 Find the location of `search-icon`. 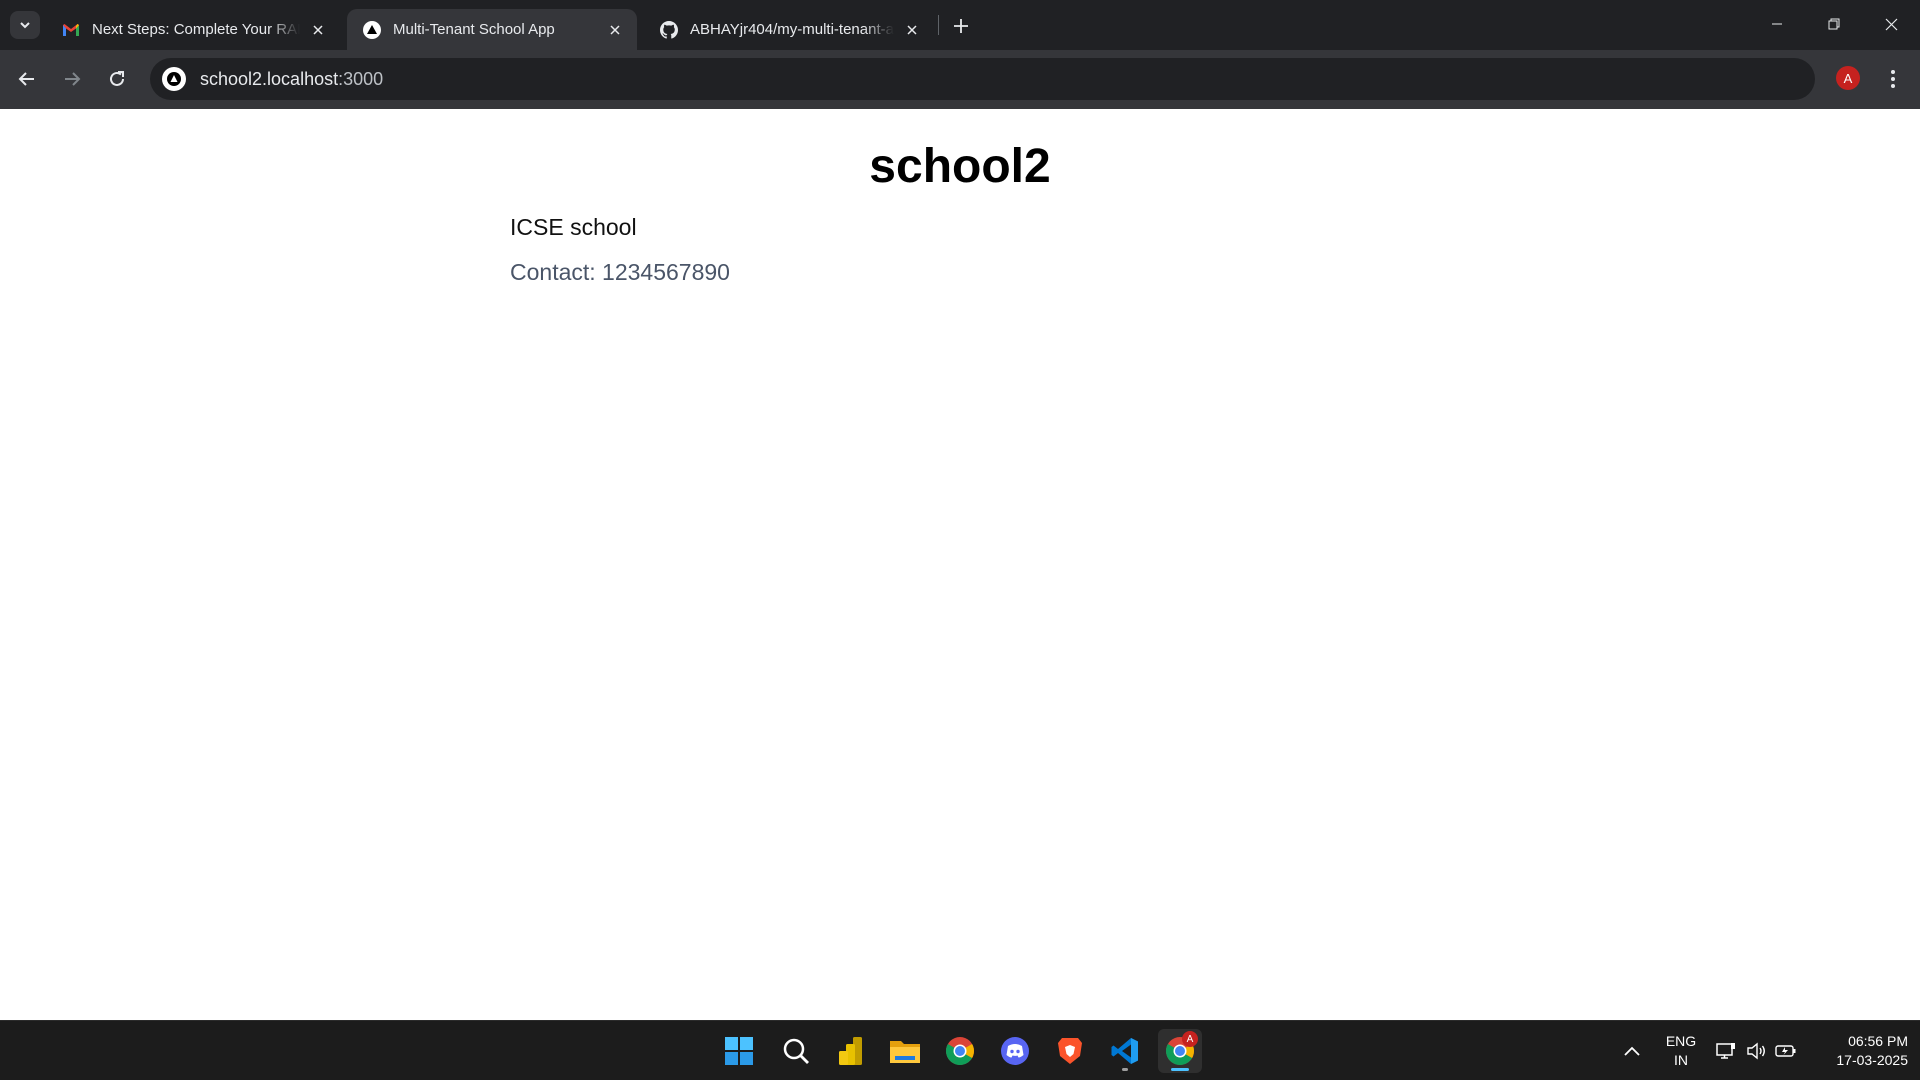

search-icon is located at coordinates (796, 1051).